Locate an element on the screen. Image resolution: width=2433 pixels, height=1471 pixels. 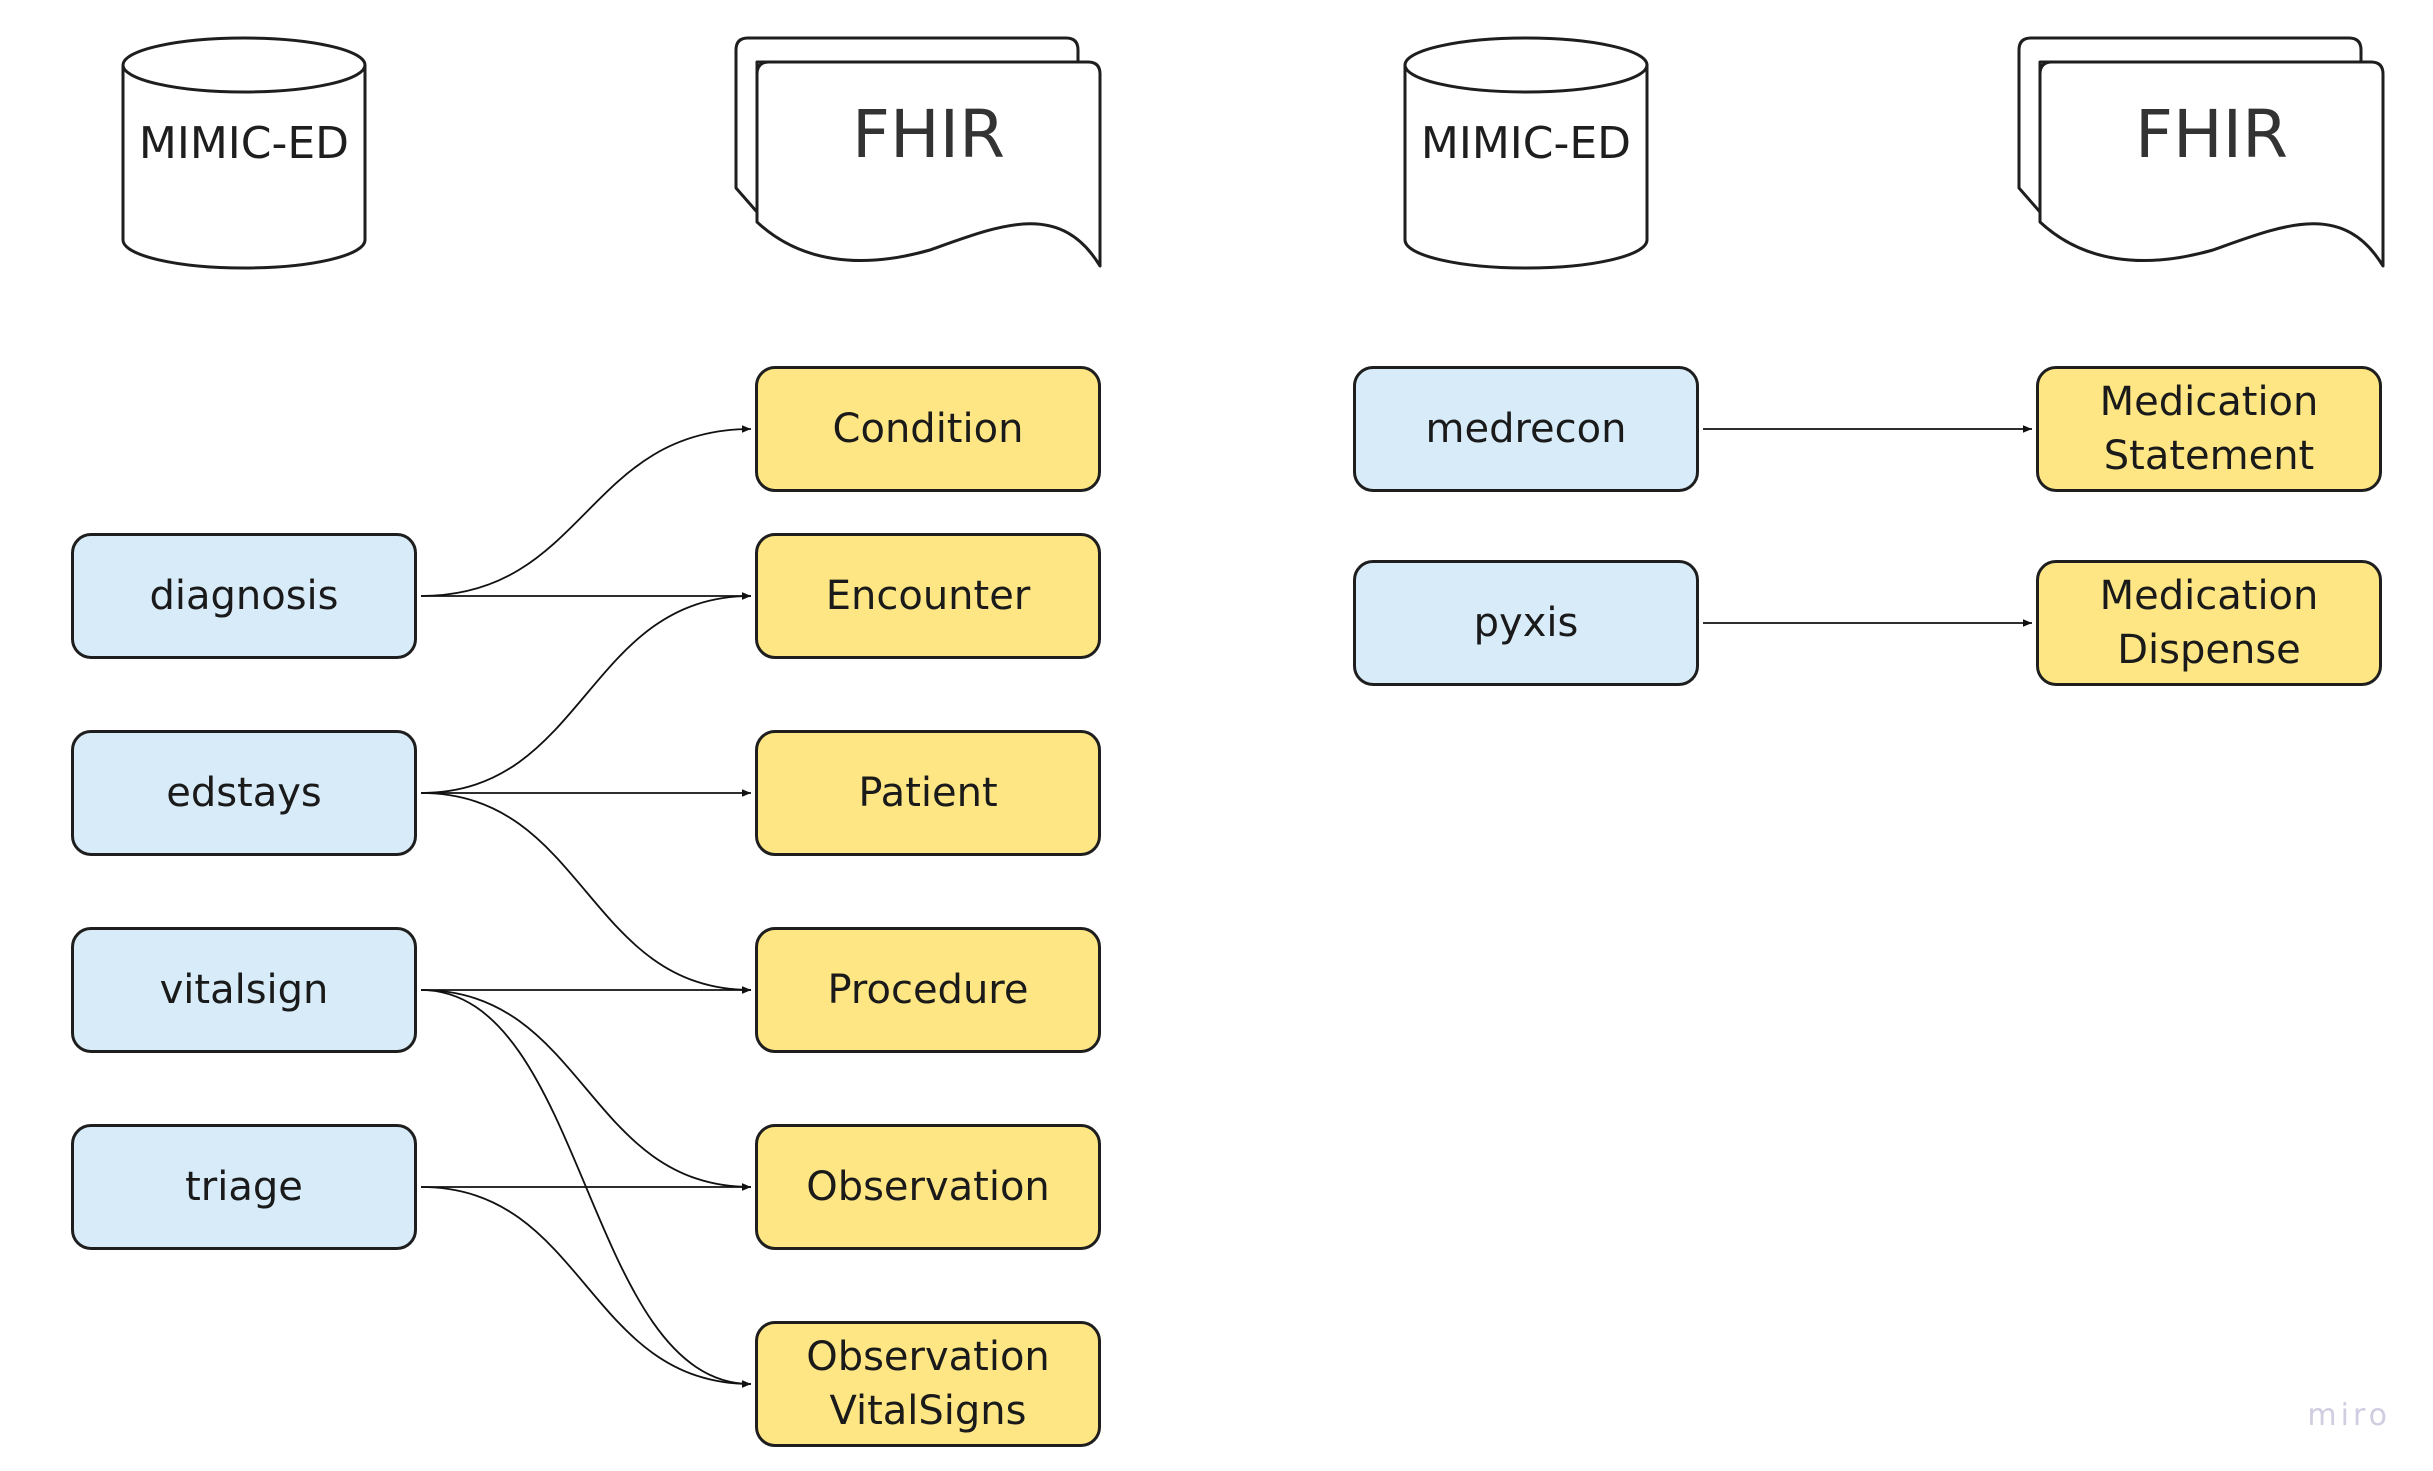
source-node-medrecon: medrecon is located at coordinates (1526, 429).